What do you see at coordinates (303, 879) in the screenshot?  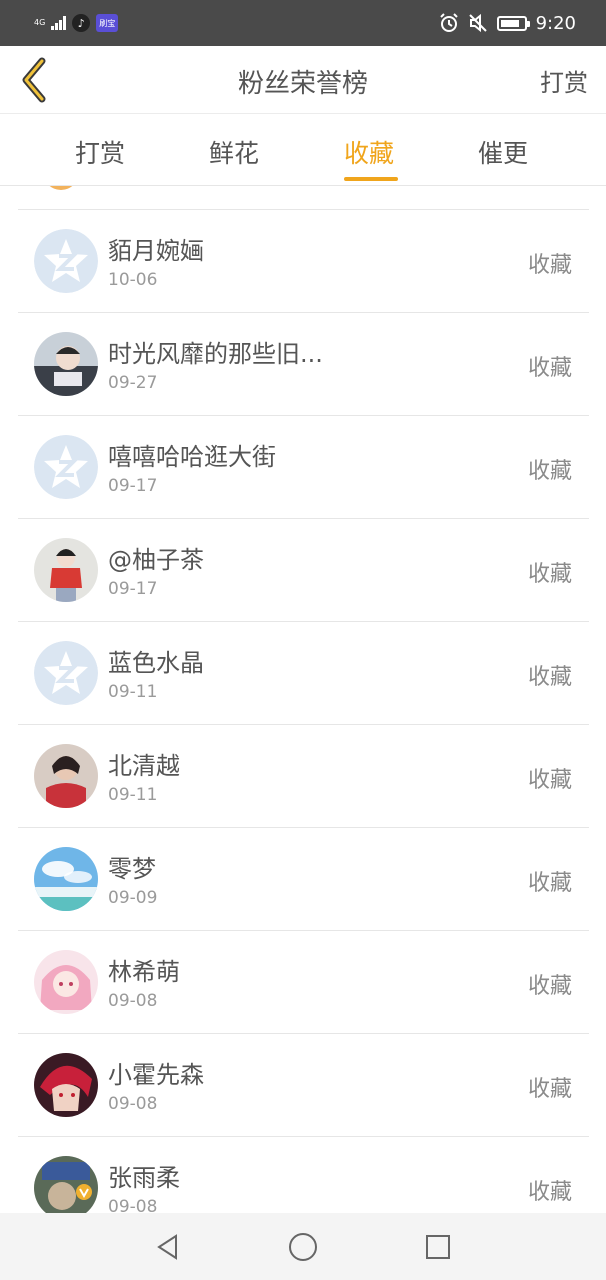 I see `list-item: 零梦 09-09 收藏` at bounding box center [303, 879].